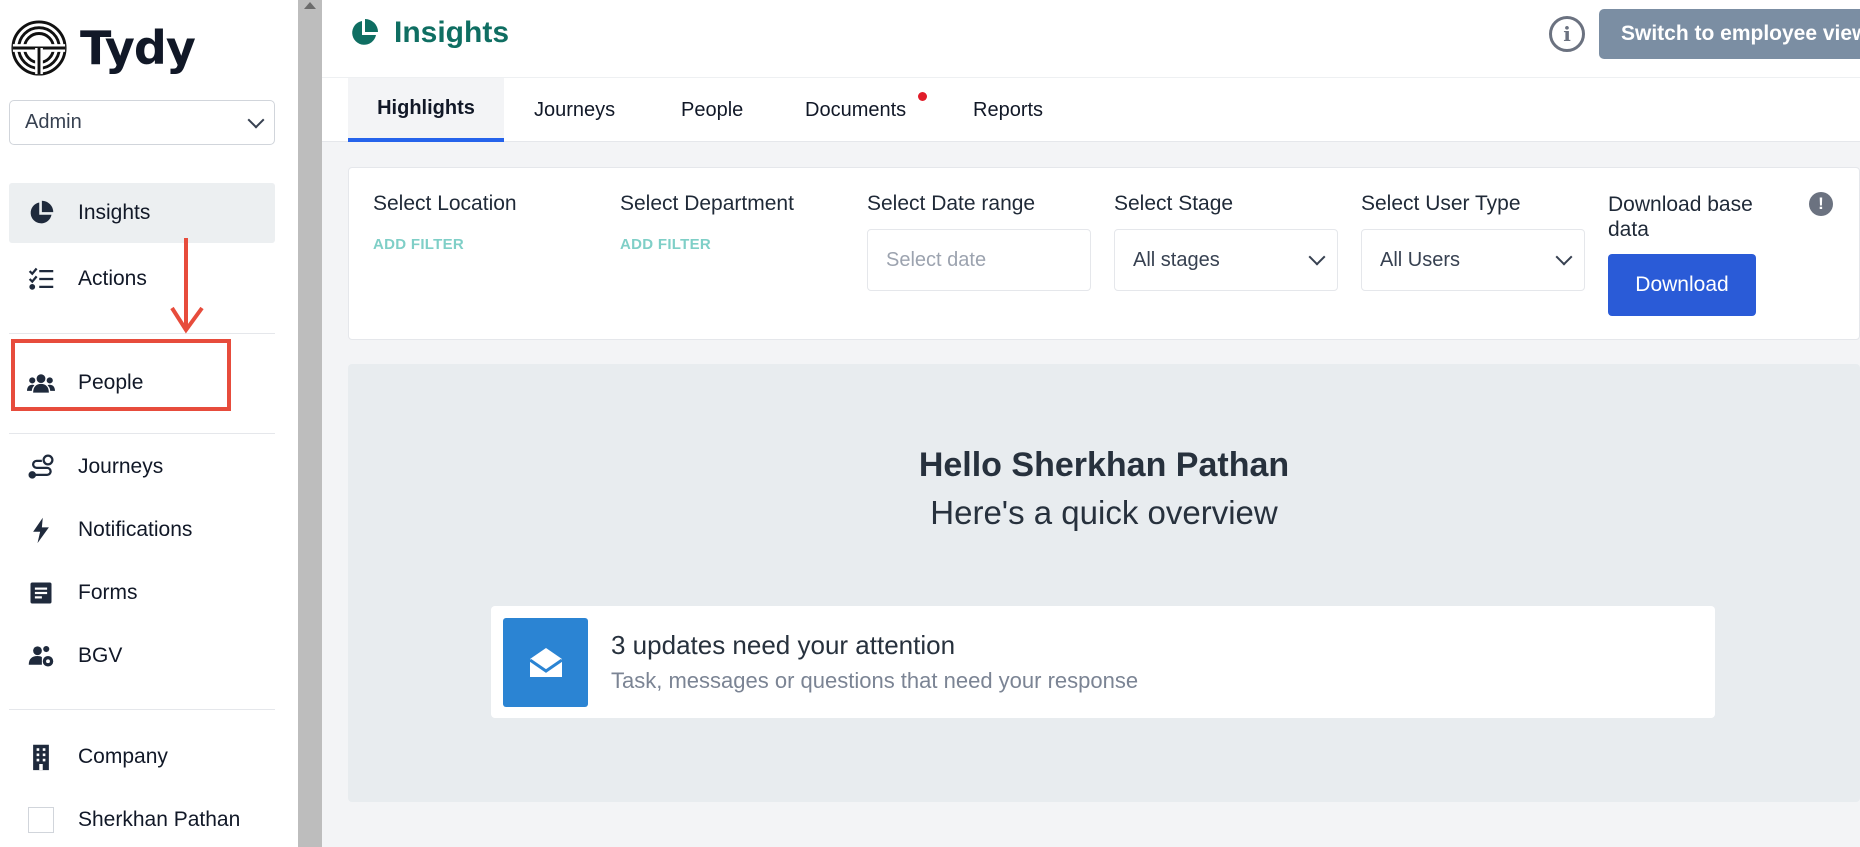 The image size is (1860, 847). I want to click on download-section: Download base data, so click(1695, 217).